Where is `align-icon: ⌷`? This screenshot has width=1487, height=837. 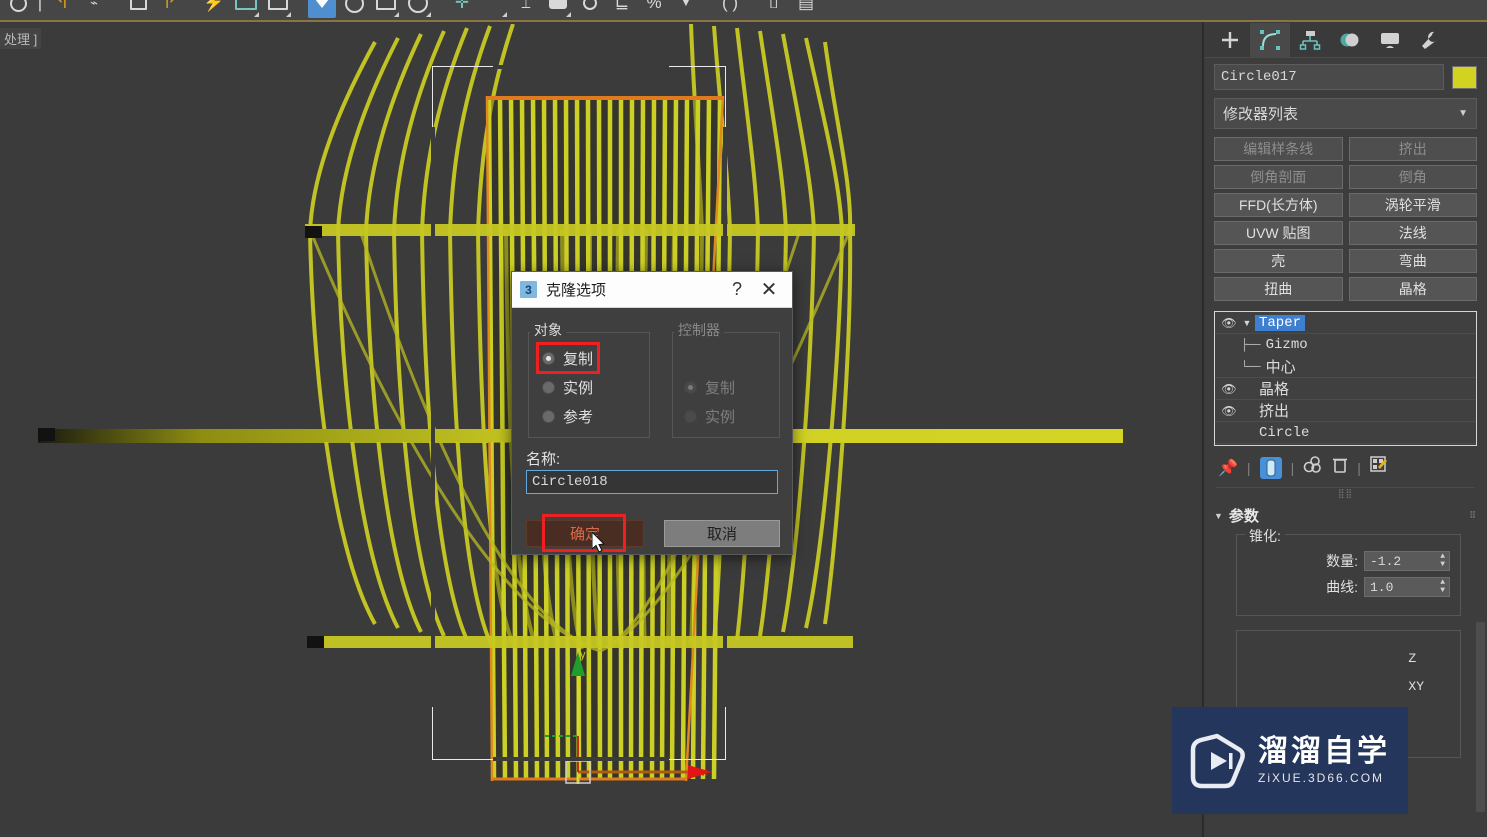 align-icon: ⌷ is located at coordinates (774, 9).